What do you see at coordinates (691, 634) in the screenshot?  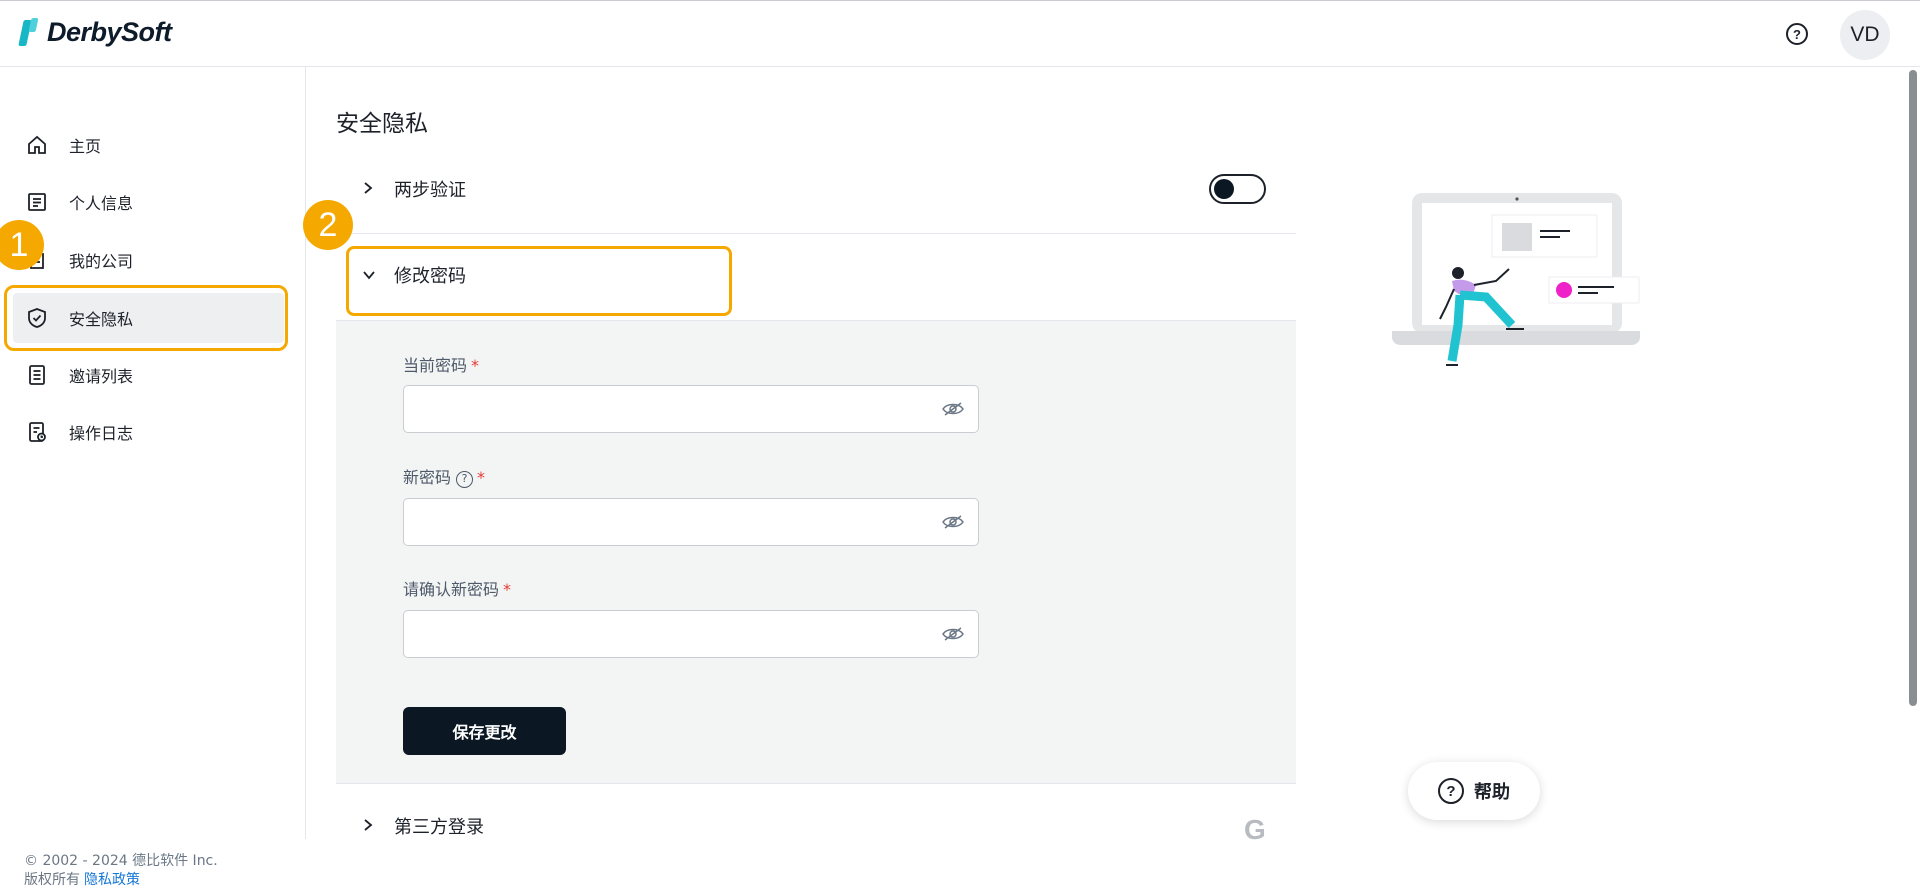 I see `confirm-password-input` at bounding box center [691, 634].